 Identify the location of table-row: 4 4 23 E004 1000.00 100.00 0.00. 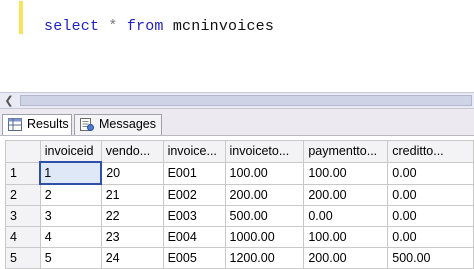
(239, 237).